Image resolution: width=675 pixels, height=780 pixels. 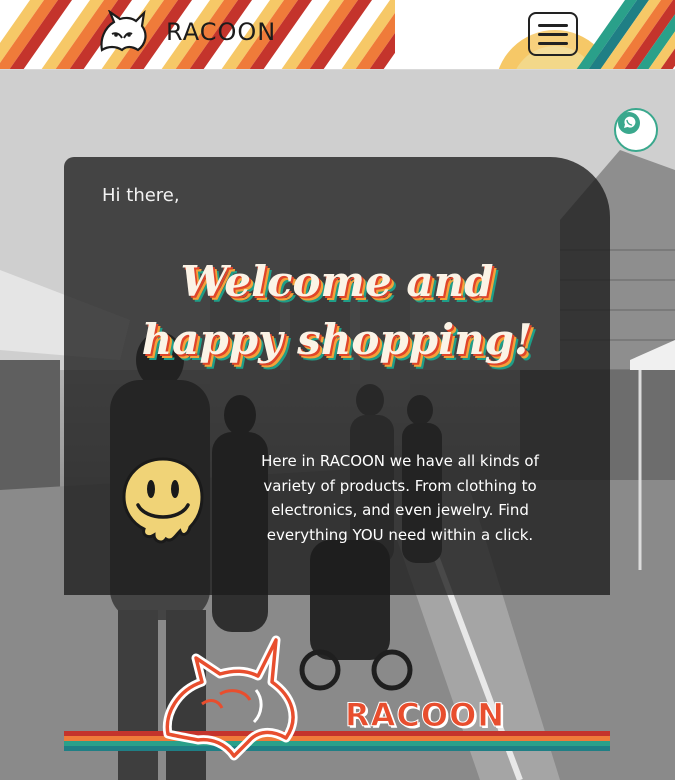 What do you see at coordinates (629, 123) in the screenshot?
I see `whatsapp-icon` at bounding box center [629, 123].